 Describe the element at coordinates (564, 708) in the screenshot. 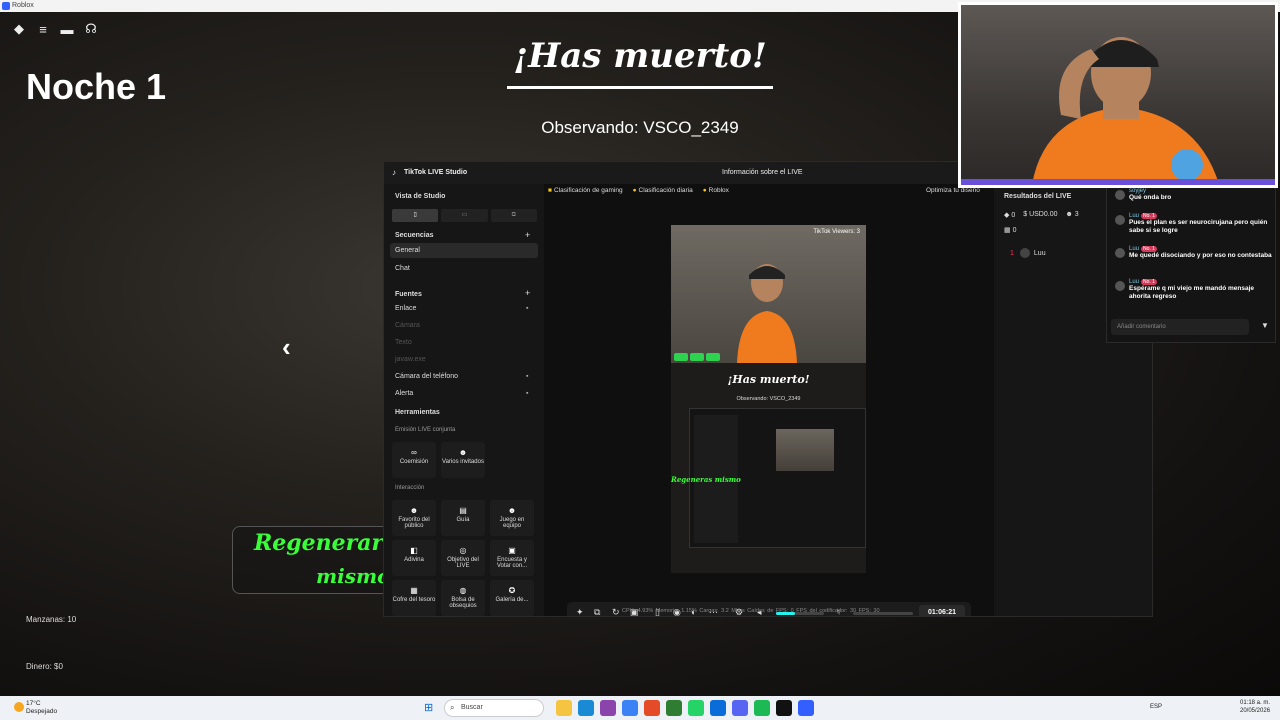

I see `file-explorer-icon` at that location.